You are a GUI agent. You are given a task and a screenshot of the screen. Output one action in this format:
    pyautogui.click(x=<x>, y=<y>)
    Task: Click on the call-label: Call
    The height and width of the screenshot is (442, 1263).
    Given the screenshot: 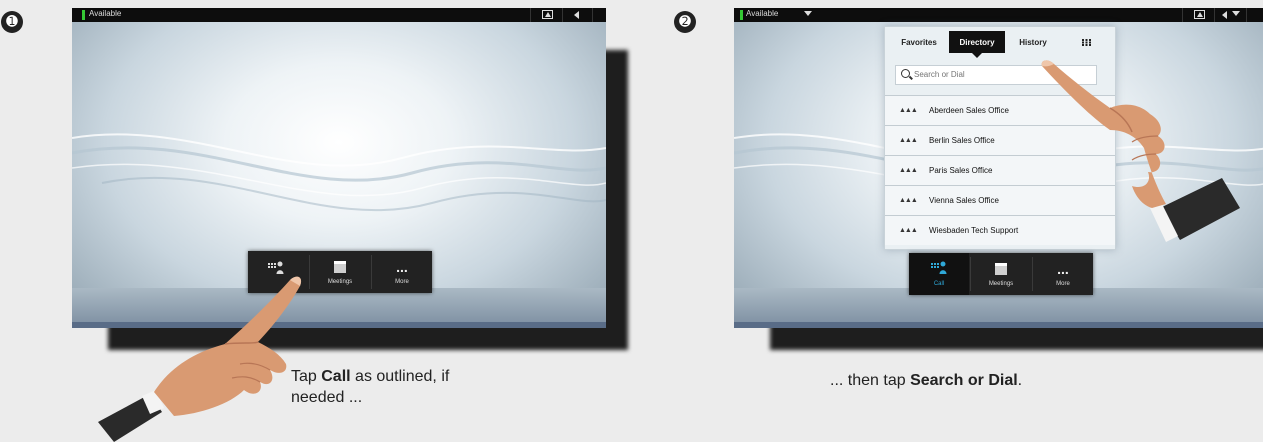 What is the action you would take?
    pyautogui.click(x=939, y=284)
    